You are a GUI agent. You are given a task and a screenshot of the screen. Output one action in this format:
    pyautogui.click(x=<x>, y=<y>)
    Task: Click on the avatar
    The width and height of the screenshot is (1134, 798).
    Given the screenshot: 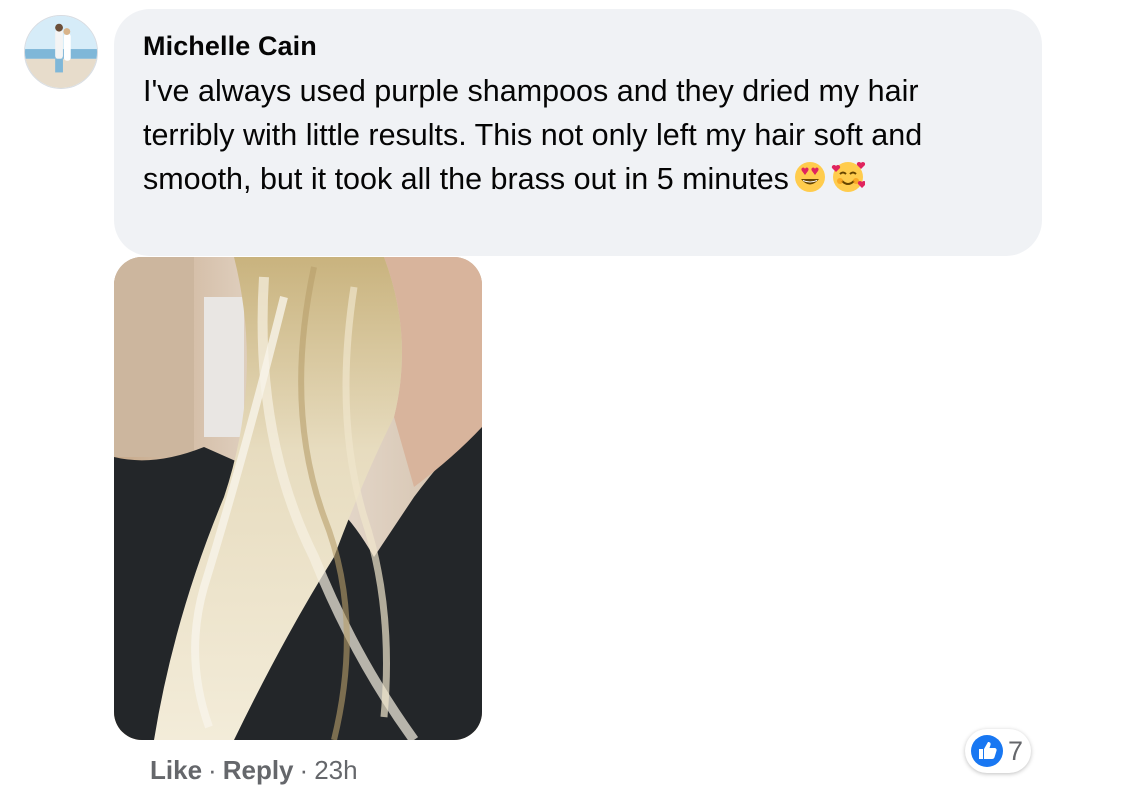 What is the action you would take?
    pyautogui.click(x=61, y=52)
    